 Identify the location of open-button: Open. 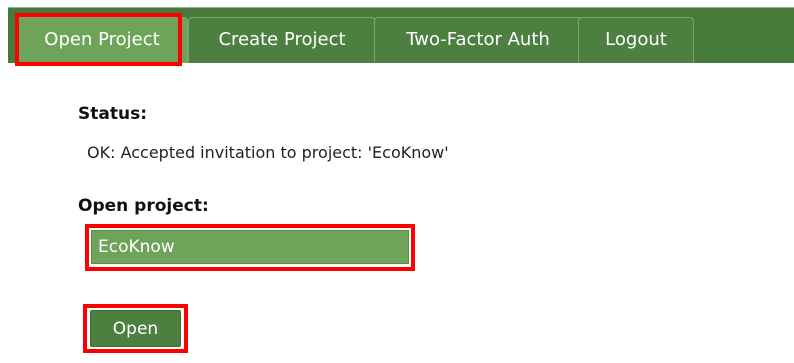
(135, 328).